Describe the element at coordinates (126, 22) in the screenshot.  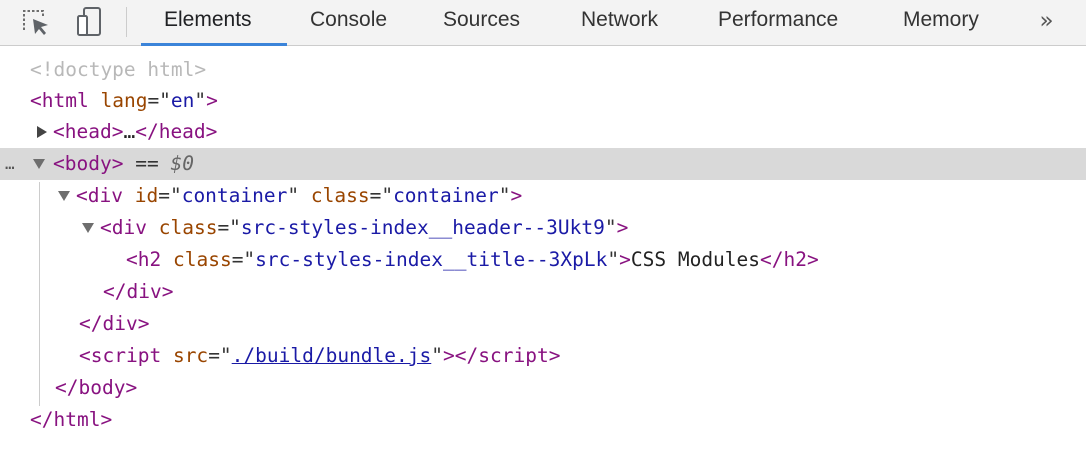
I see `toolbar-divider` at that location.